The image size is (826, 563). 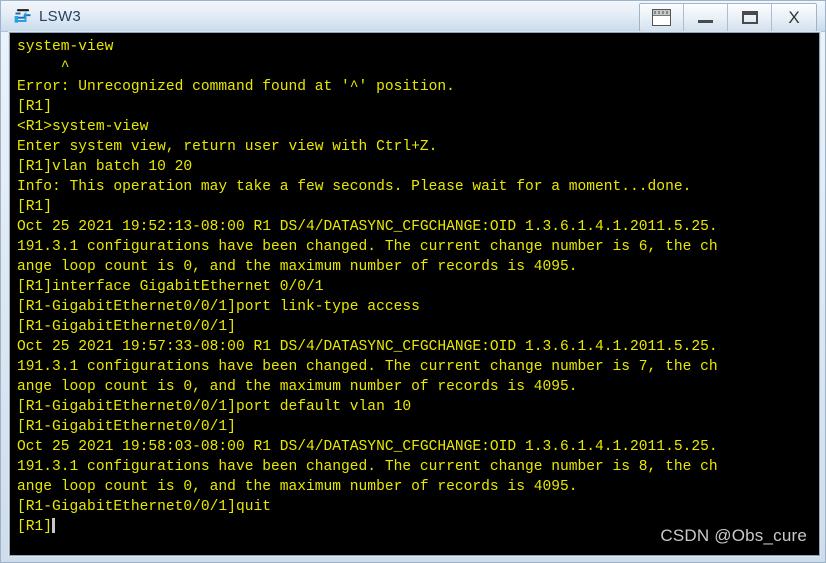 I want to click on close-icon: X, so click(x=794, y=17).